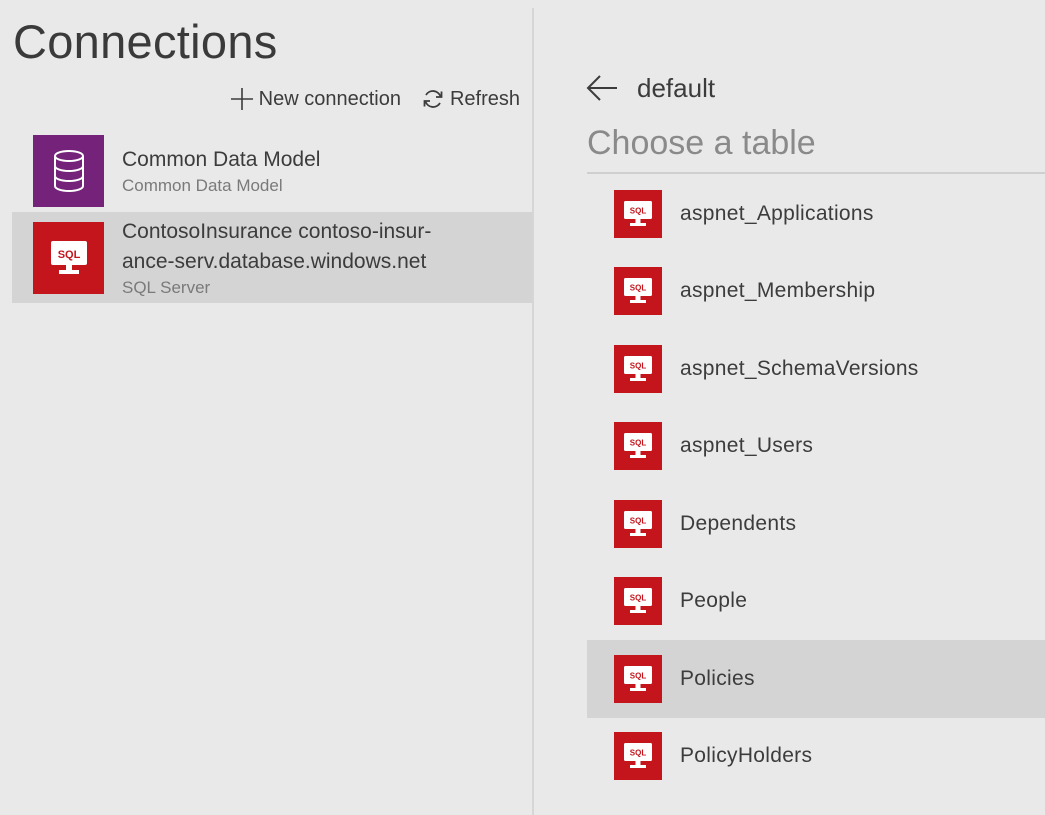 The width and height of the screenshot is (1045, 815). Describe the element at coordinates (484, 98) in the screenshot. I see `refresh-label: Refresh` at that location.